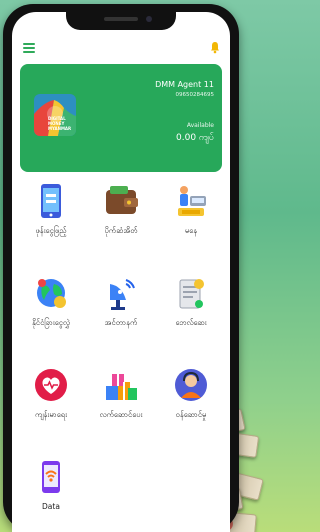  What do you see at coordinates (51, 201) in the screenshot?
I see `phone-topup-icon` at bounding box center [51, 201].